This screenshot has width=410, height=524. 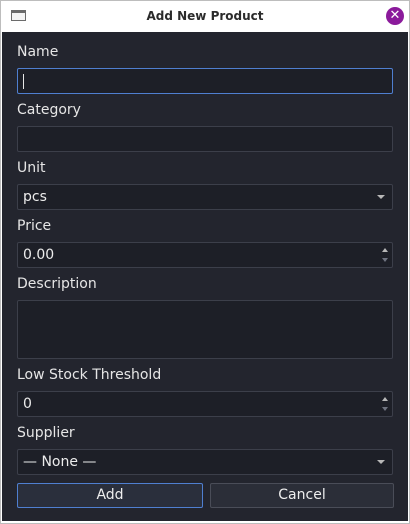 I want to click on price-spinbox: 0.00, so click(x=205, y=255).